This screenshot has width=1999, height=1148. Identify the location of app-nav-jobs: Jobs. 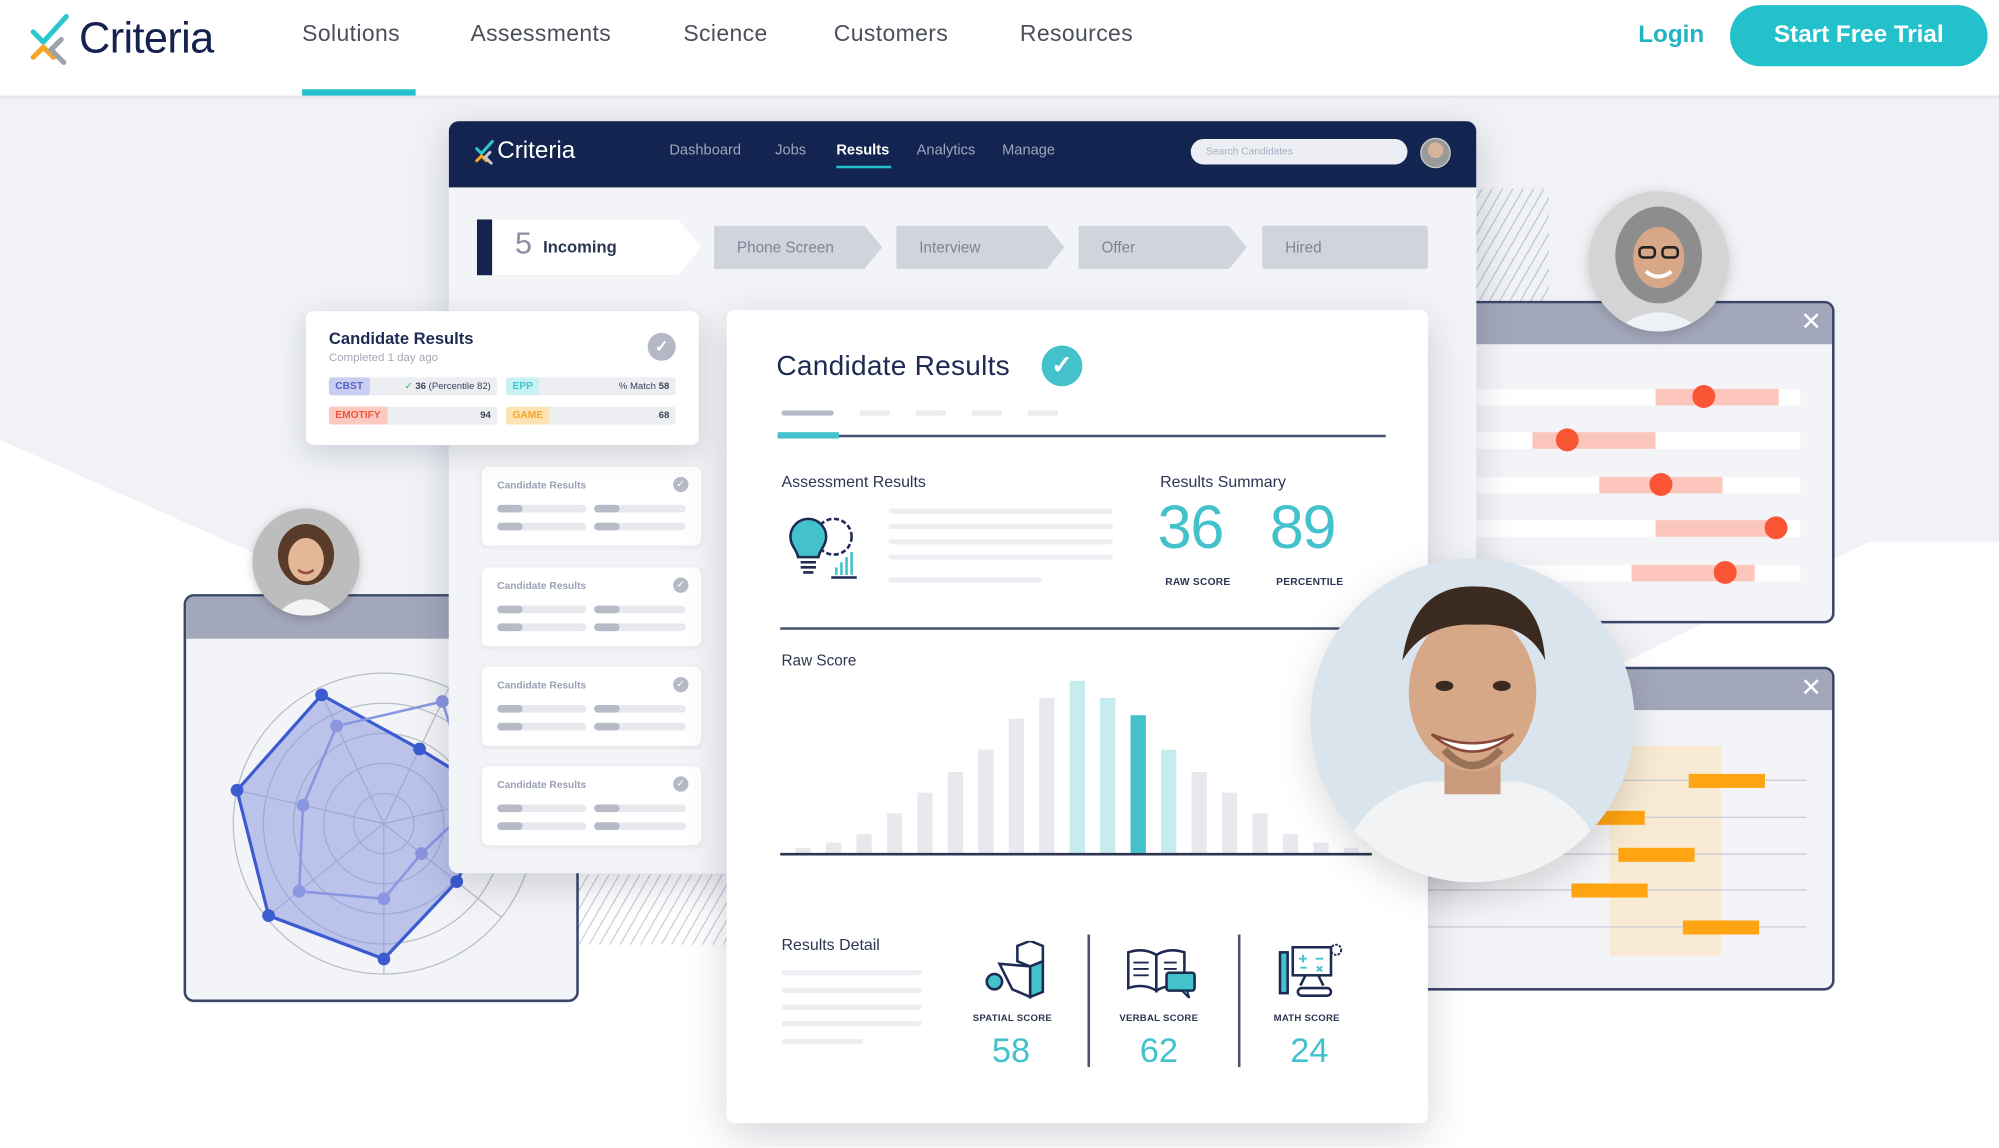
(790, 150).